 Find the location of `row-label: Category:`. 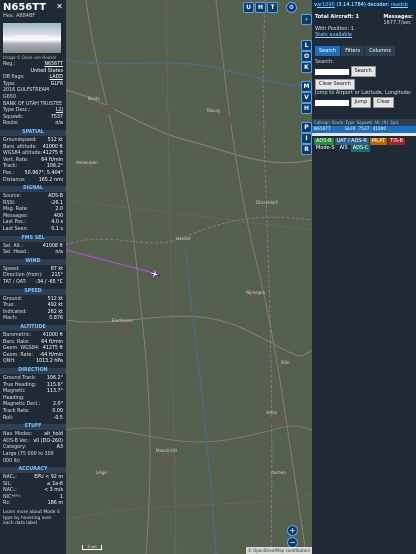

row-label: Category: is located at coordinates (14, 448).